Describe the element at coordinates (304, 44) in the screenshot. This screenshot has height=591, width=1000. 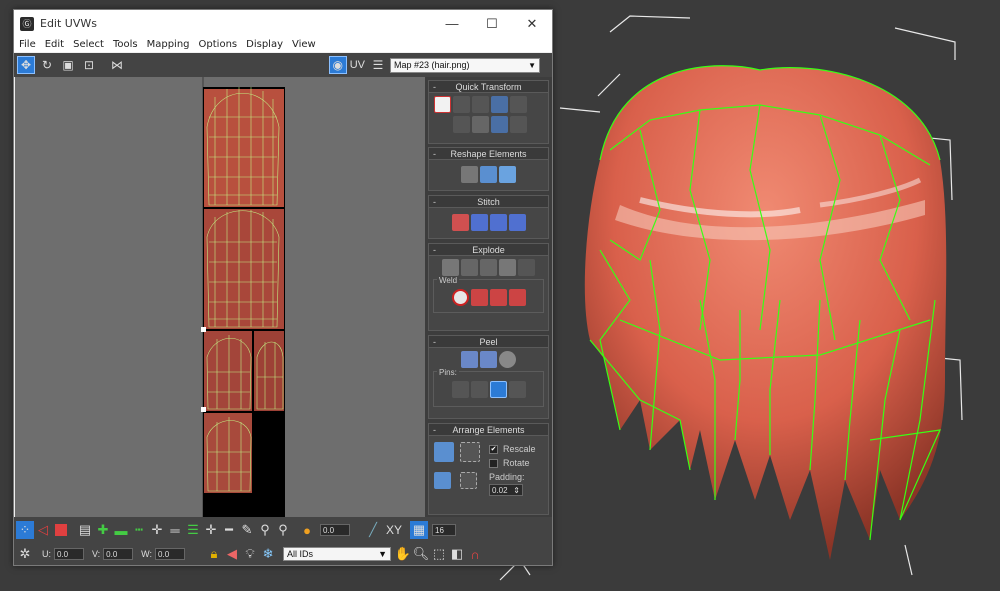
I see `menu-view: View` at that location.